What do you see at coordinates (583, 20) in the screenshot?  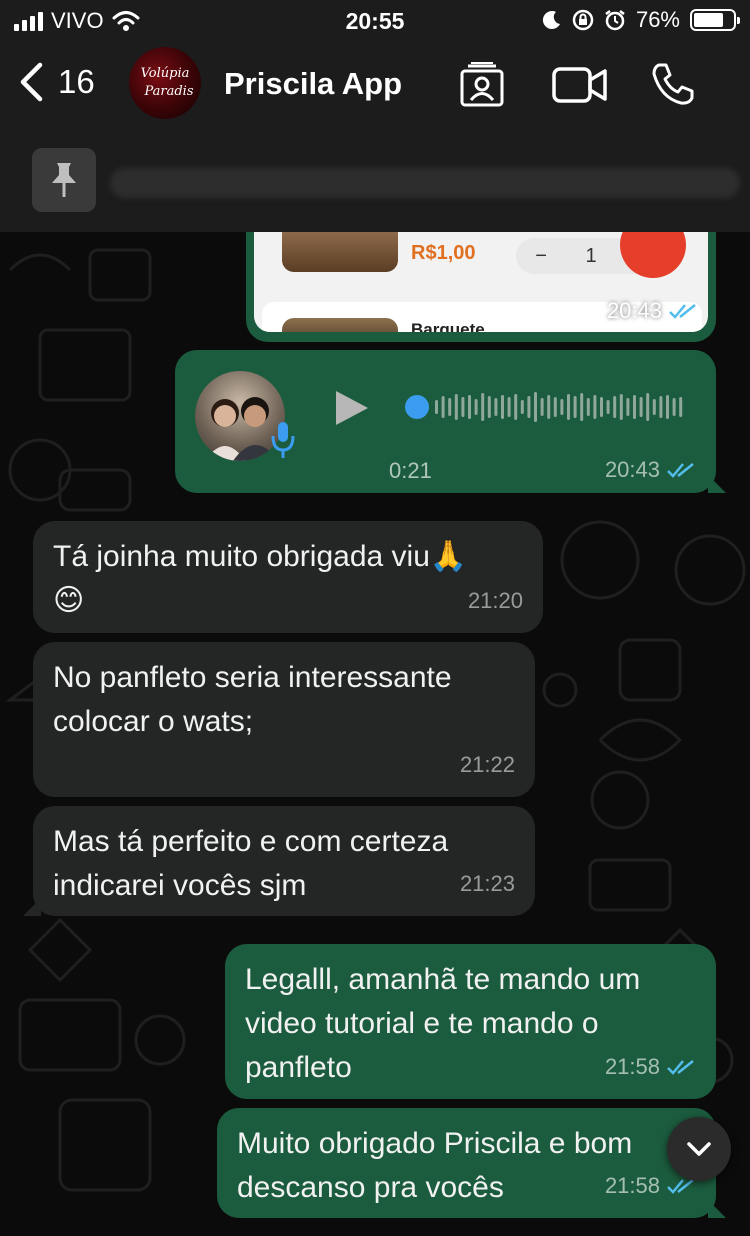 I see `rotation-lock-icon` at bounding box center [583, 20].